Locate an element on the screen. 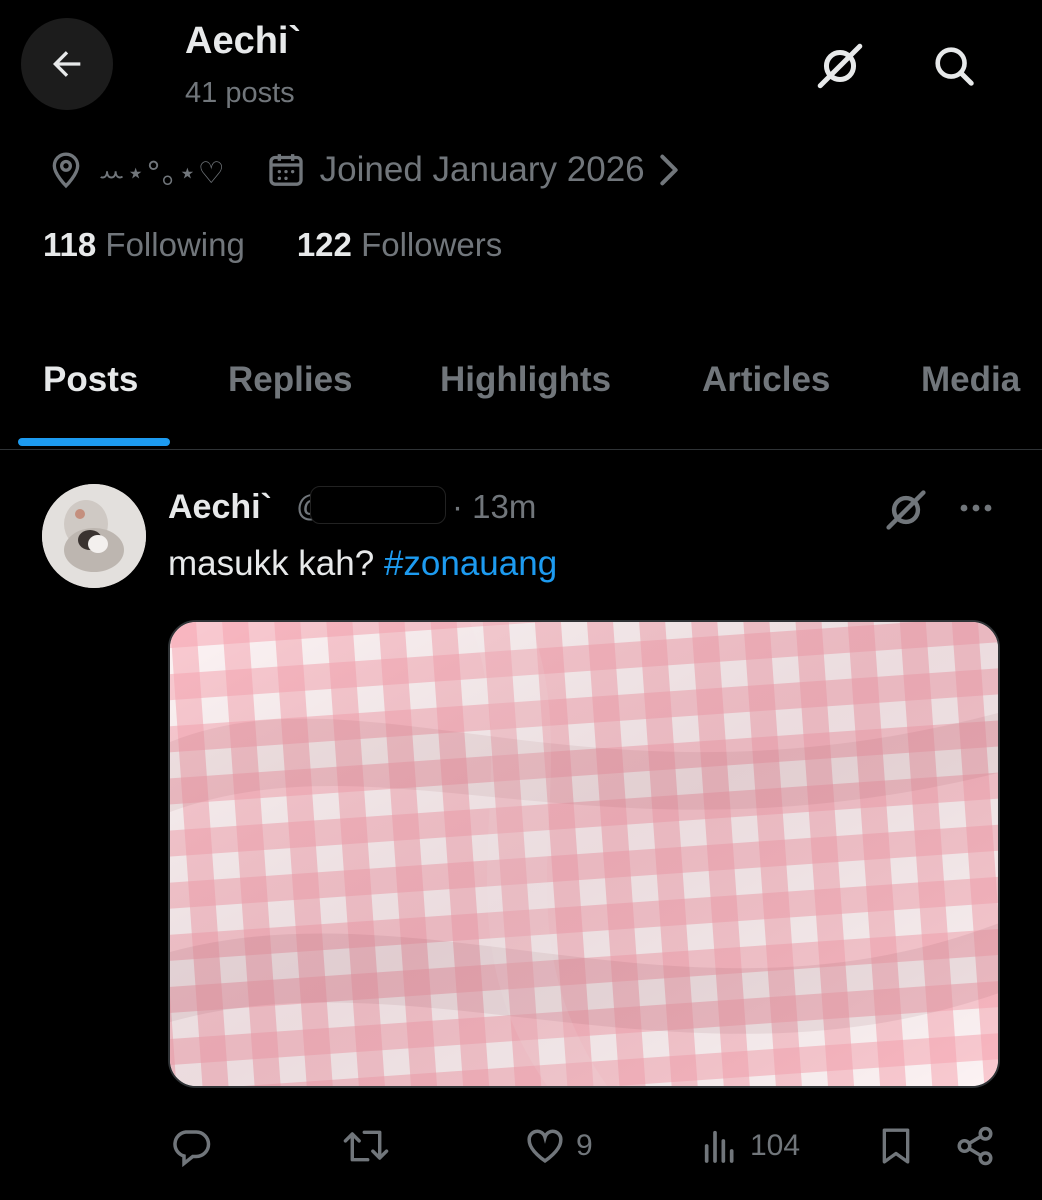 The image size is (1042, 1200). search-button is located at coordinates (954, 66).